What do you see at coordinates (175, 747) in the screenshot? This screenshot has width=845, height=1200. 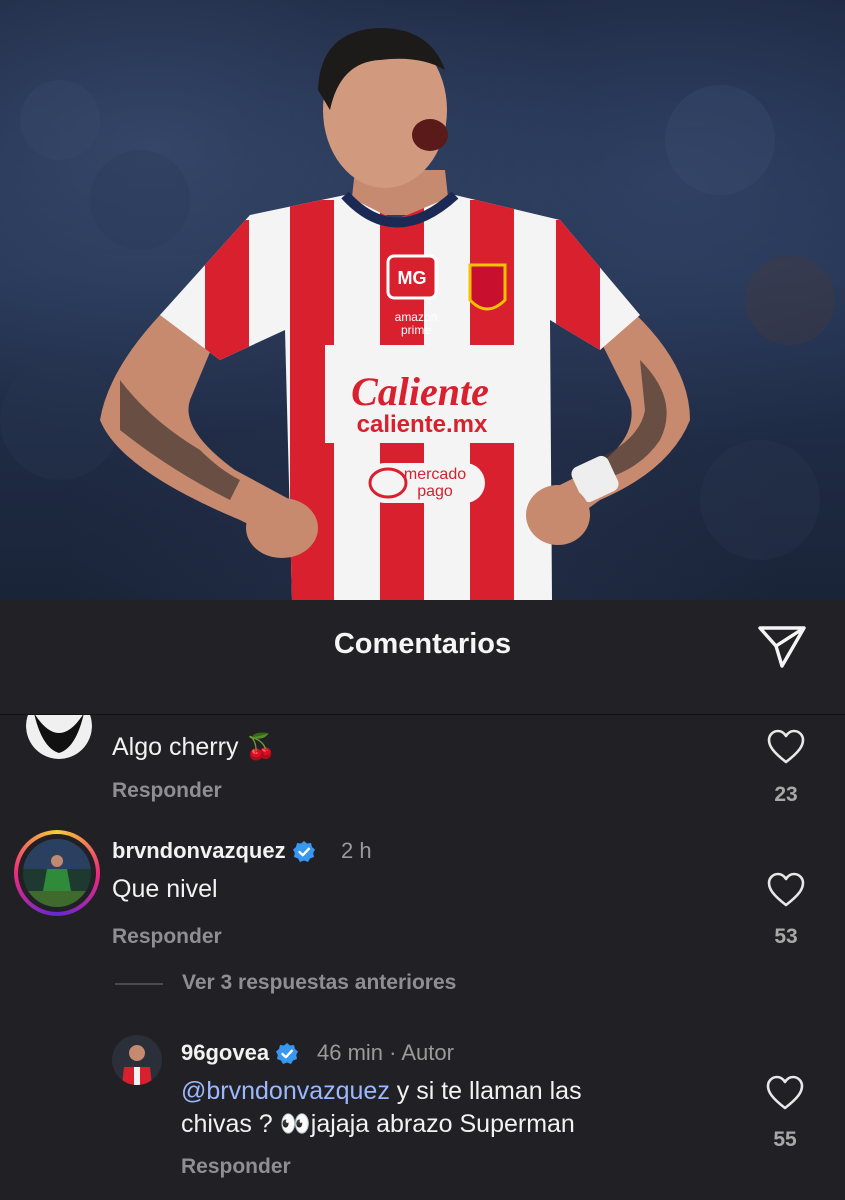 I see `comment-text-content: Algo cherry` at bounding box center [175, 747].